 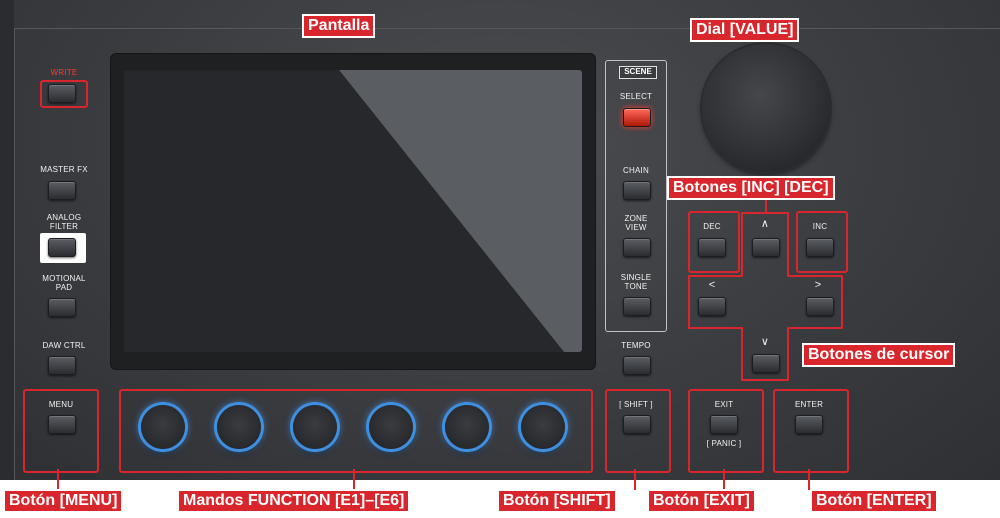 I want to click on function-knobs-leader-line, so click(x=354, y=479).